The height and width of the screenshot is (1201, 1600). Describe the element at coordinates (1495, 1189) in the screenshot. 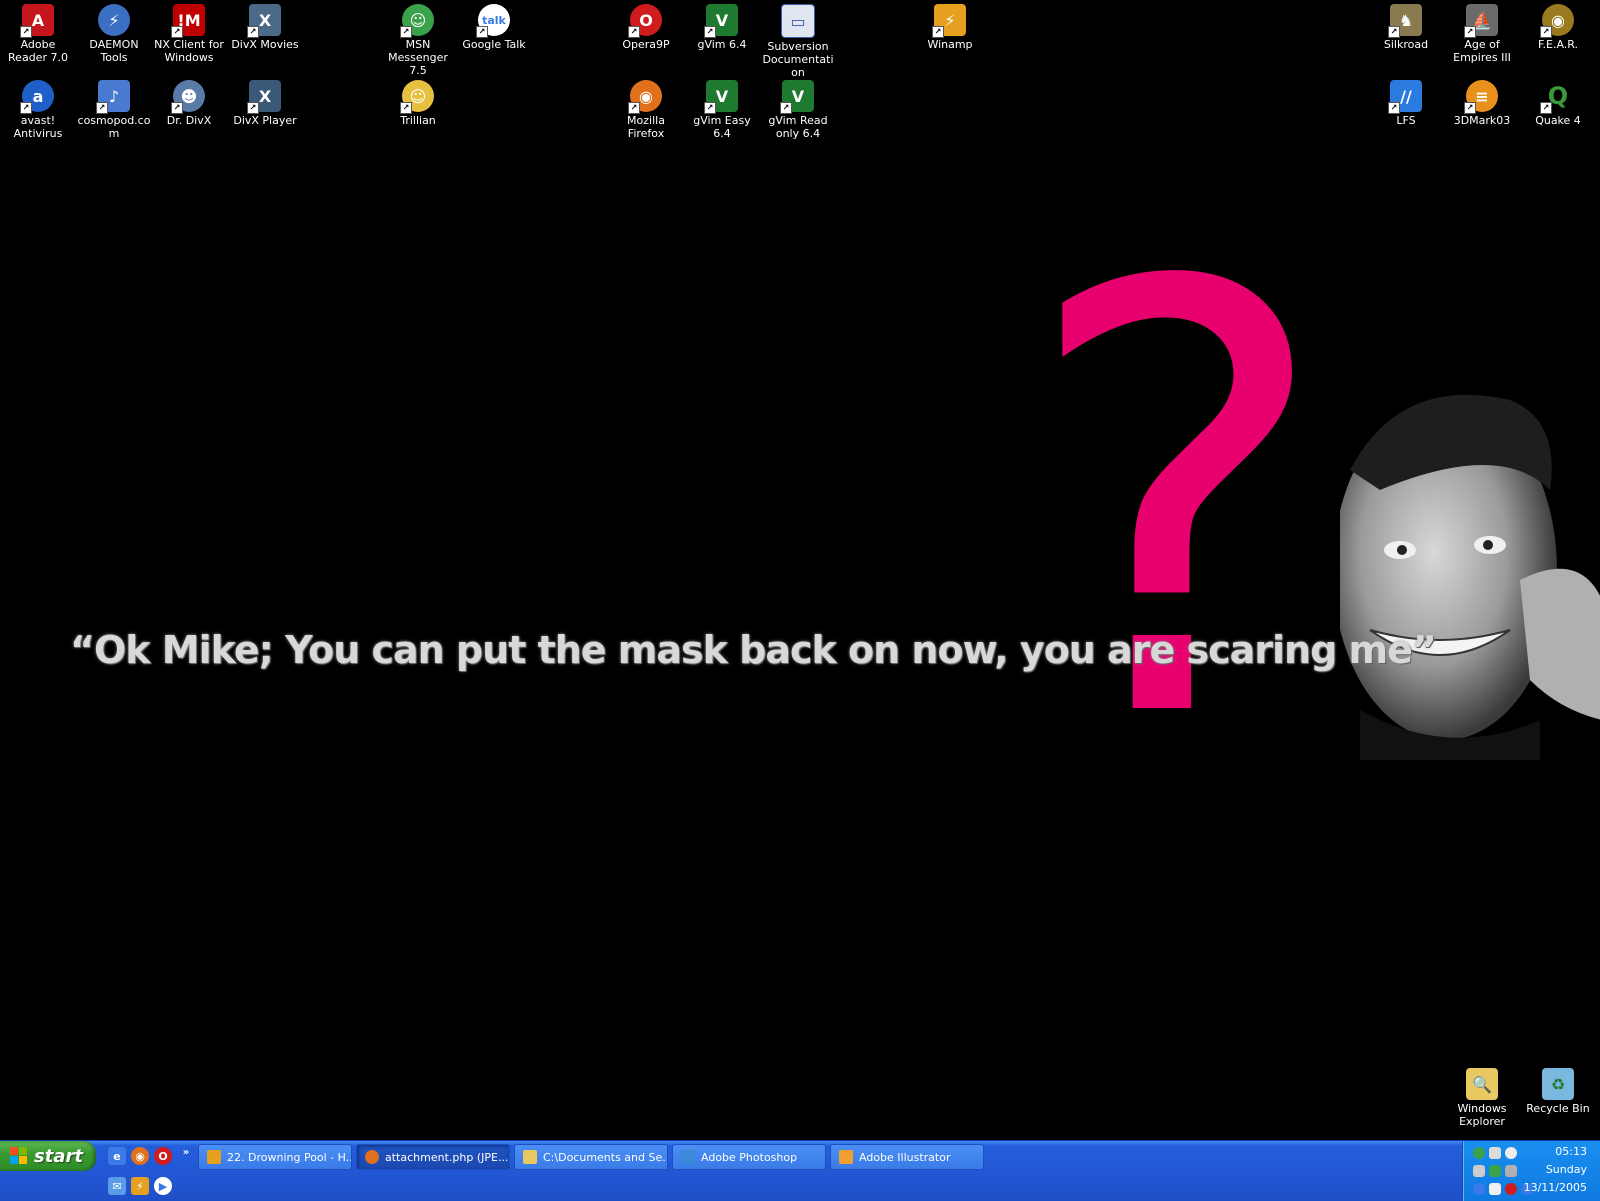

I see `volume-icon` at that location.